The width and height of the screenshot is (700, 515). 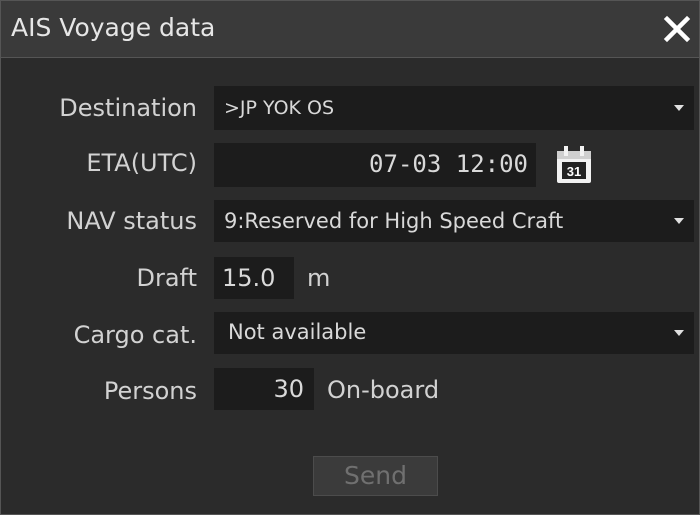 What do you see at coordinates (383, 390) in the screenshot?
I see `persons-suffix: On-board` at bounding box center [383, 390].